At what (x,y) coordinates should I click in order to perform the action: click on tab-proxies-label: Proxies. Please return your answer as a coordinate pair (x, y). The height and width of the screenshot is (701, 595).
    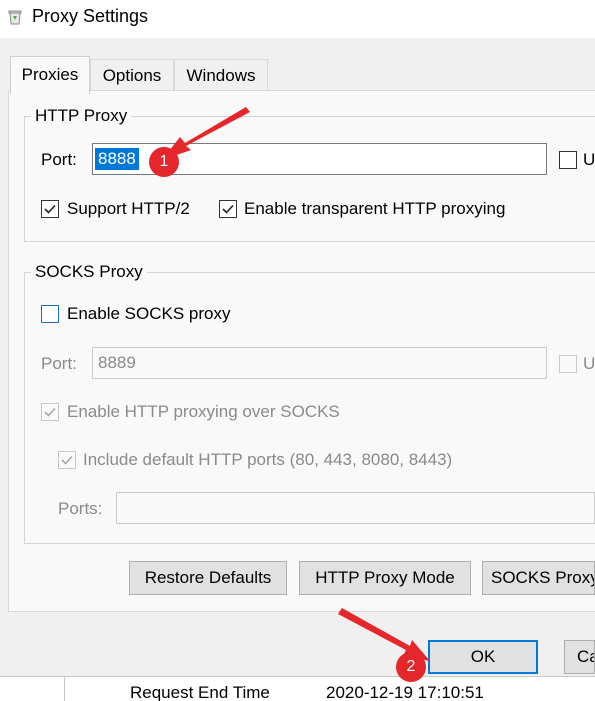
    Looking at the image, I should click on (50, 74).